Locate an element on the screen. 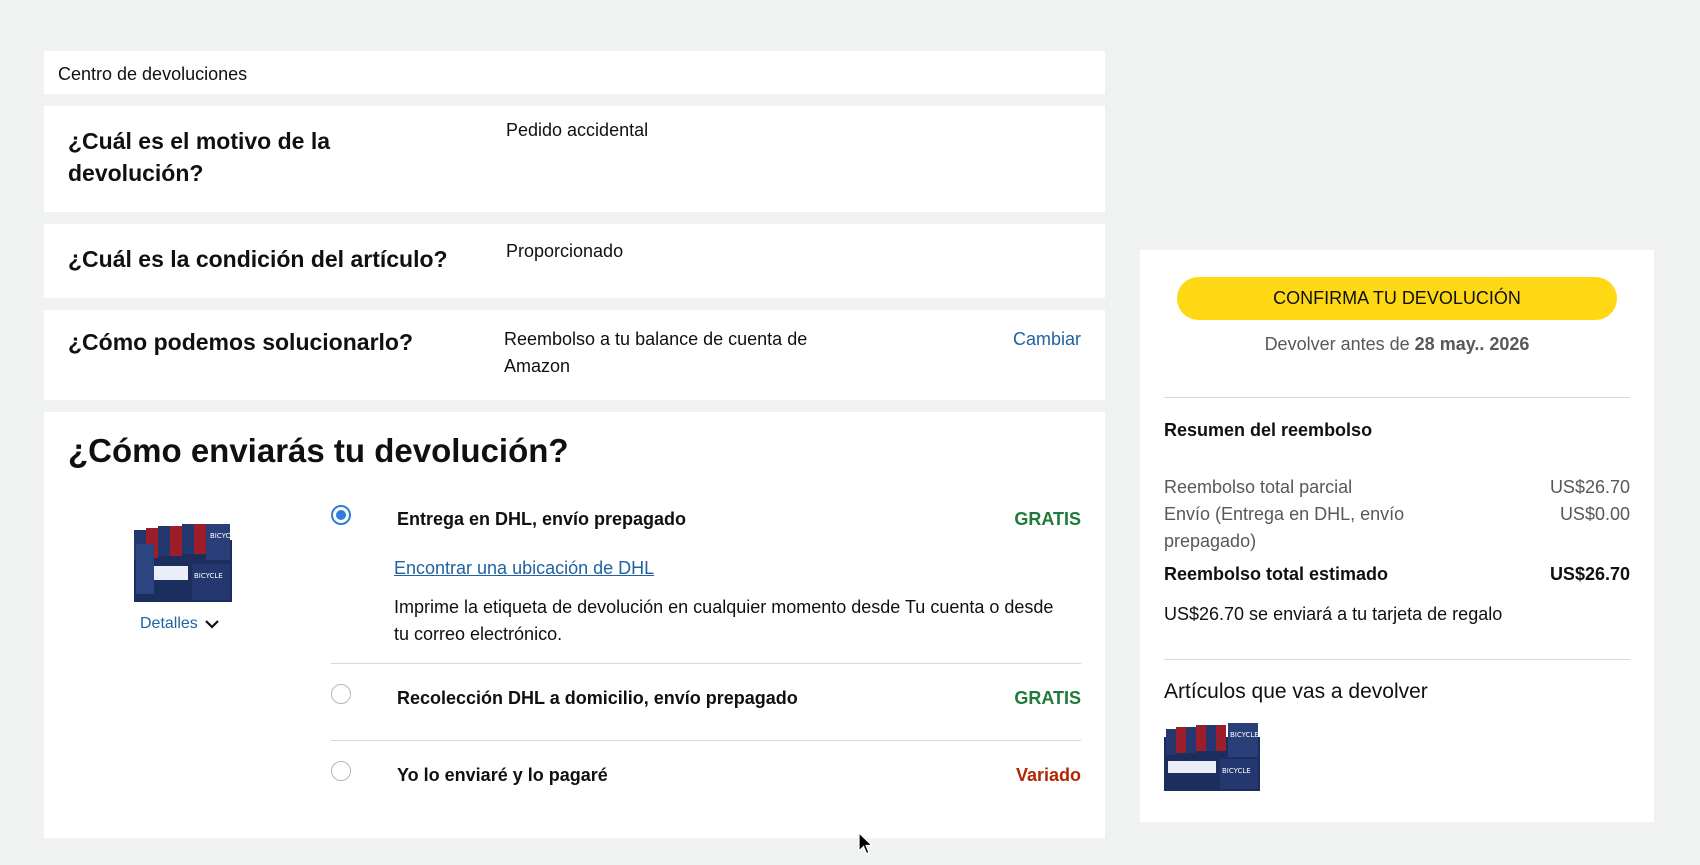 Image resolution: width=1700 pixels, height=865 pixels. breadcrumb: Centro de devoluciones is located at coordinates (152, 74).